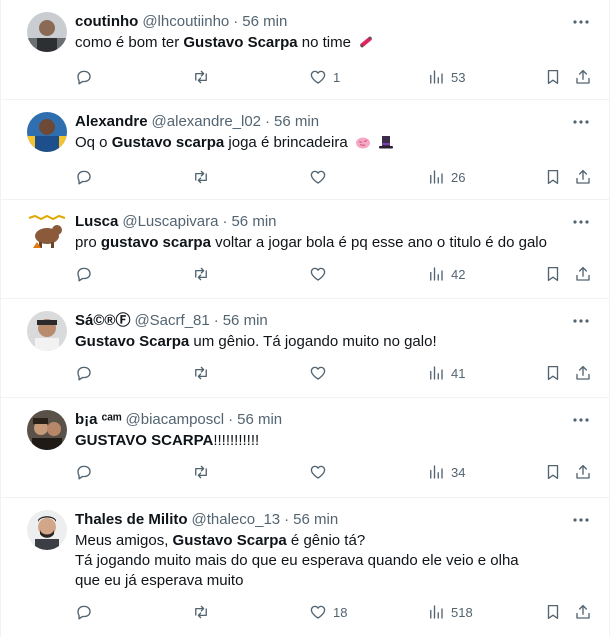 The width and height of the screenshot is (610, 637). Describe the element at coordinates (458, 177) in the screenshot. I see `view-count: 26` at that location.